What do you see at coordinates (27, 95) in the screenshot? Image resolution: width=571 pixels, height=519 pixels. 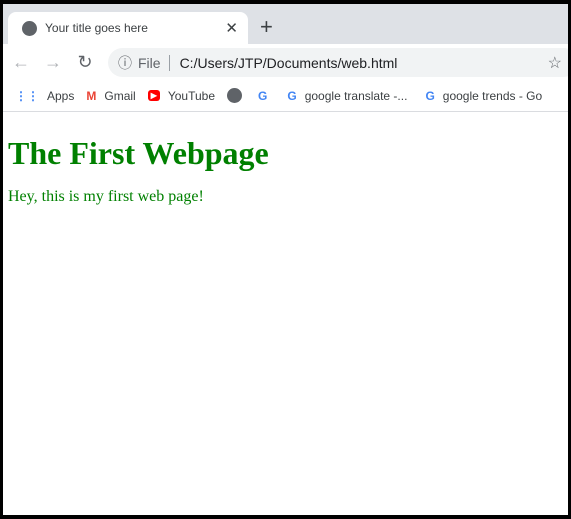 I see `apps-grid-icon: ⋮⋮` at bounding box center [27, 95].